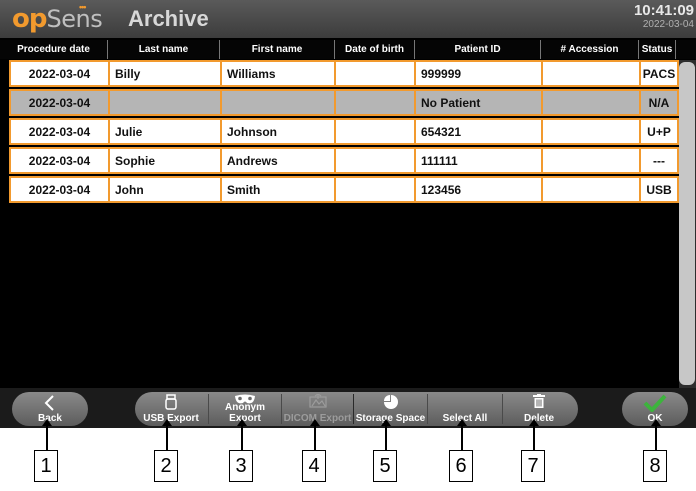 This screenshot has height=491, width=696. Describe the element at coordinates (241, 466) in the screenshot. I see `callout-3: 3` at that location.